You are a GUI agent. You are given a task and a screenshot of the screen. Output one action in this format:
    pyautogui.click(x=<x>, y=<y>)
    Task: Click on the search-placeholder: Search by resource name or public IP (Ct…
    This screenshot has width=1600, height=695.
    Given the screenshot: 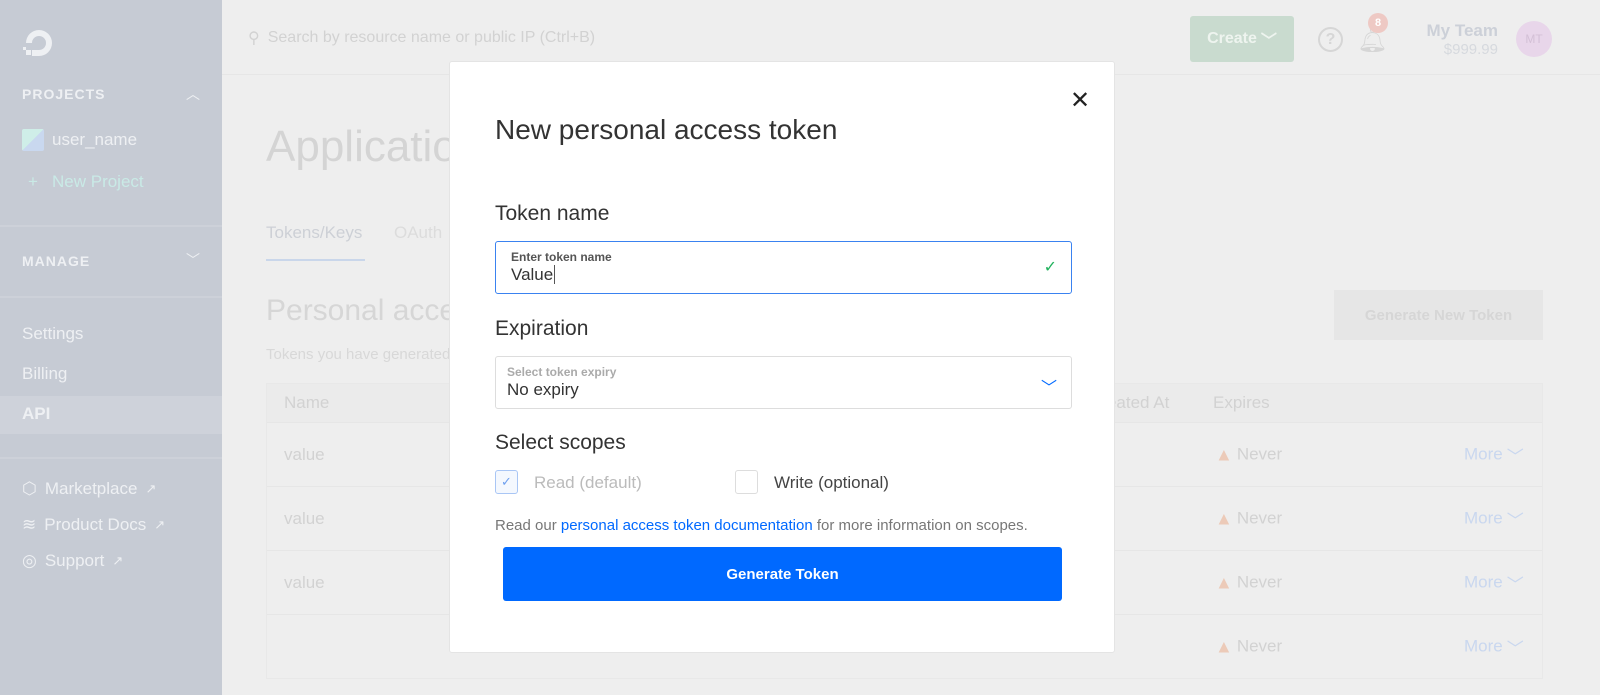 What is the action you would take?
    pyautogui.click(x=431, y=37)
    